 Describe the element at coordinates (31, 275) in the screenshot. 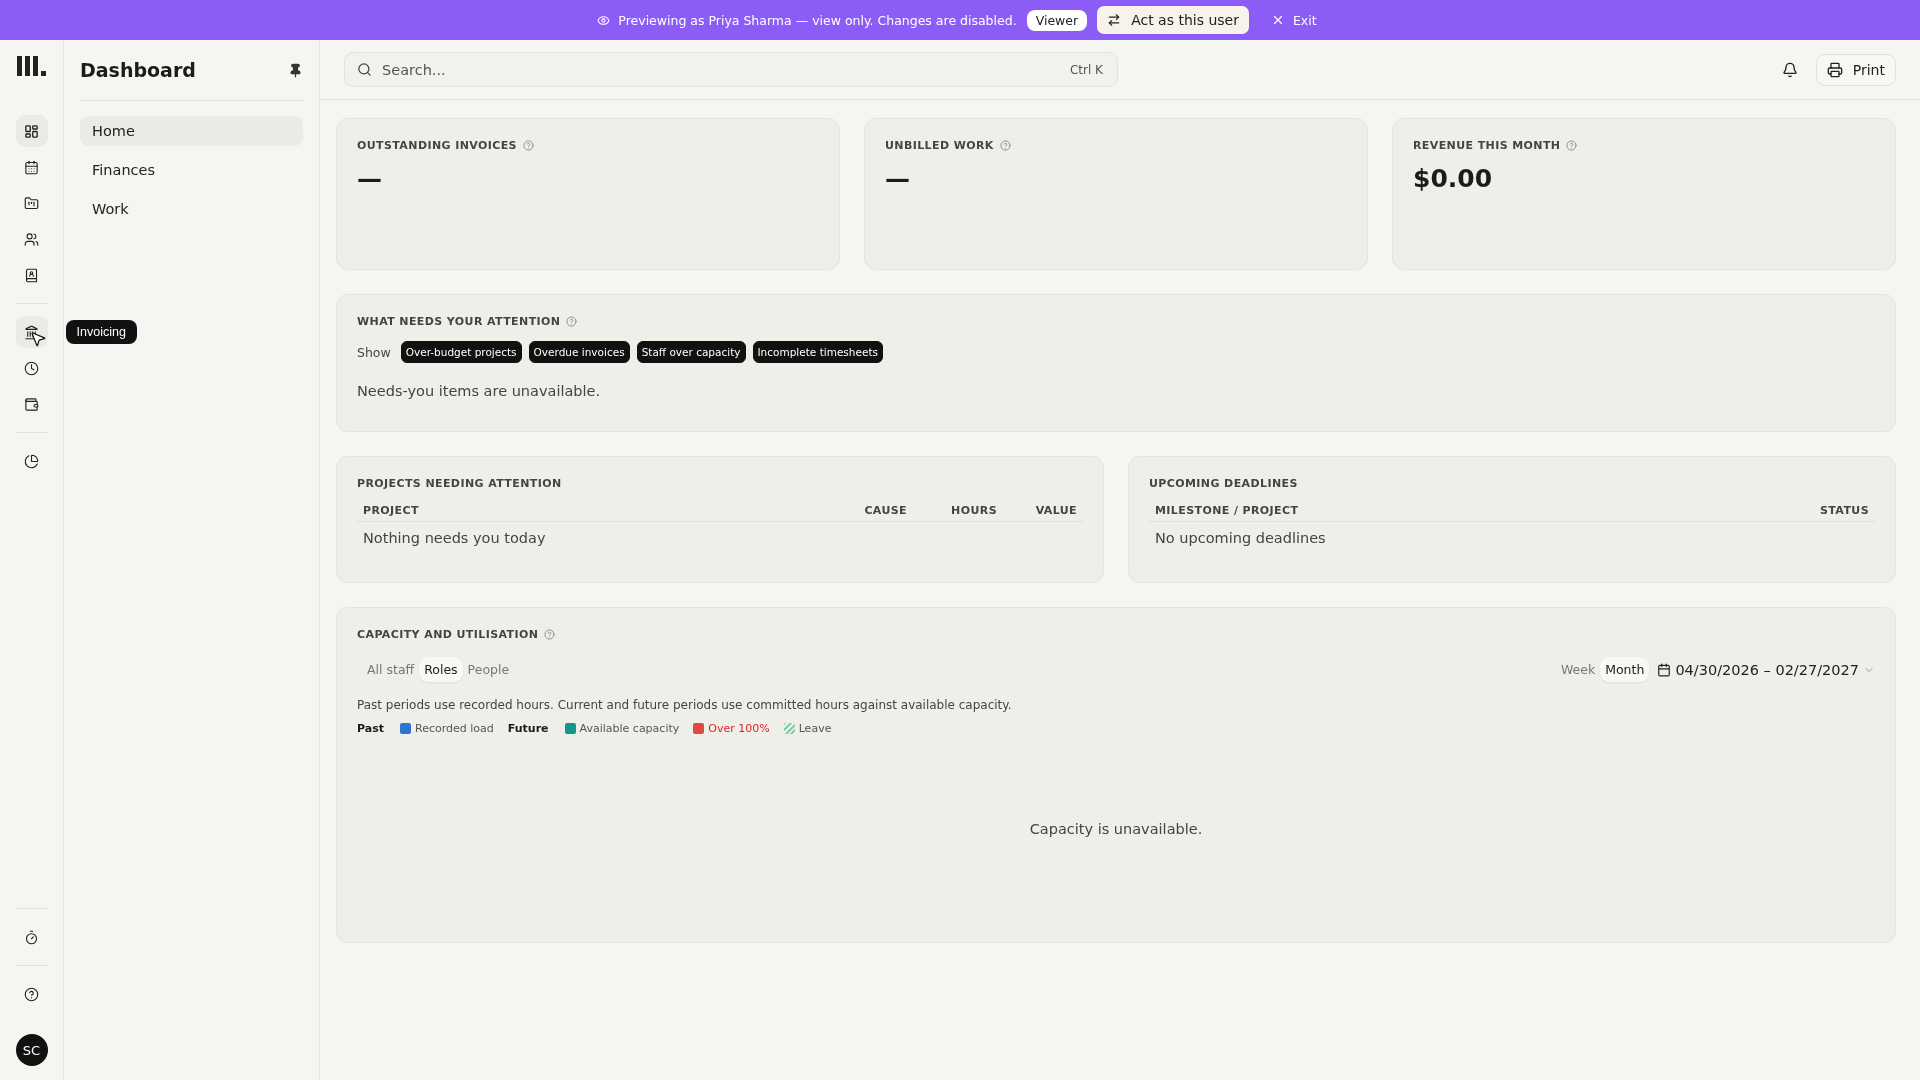

I see `contact-book-icon` at that location.